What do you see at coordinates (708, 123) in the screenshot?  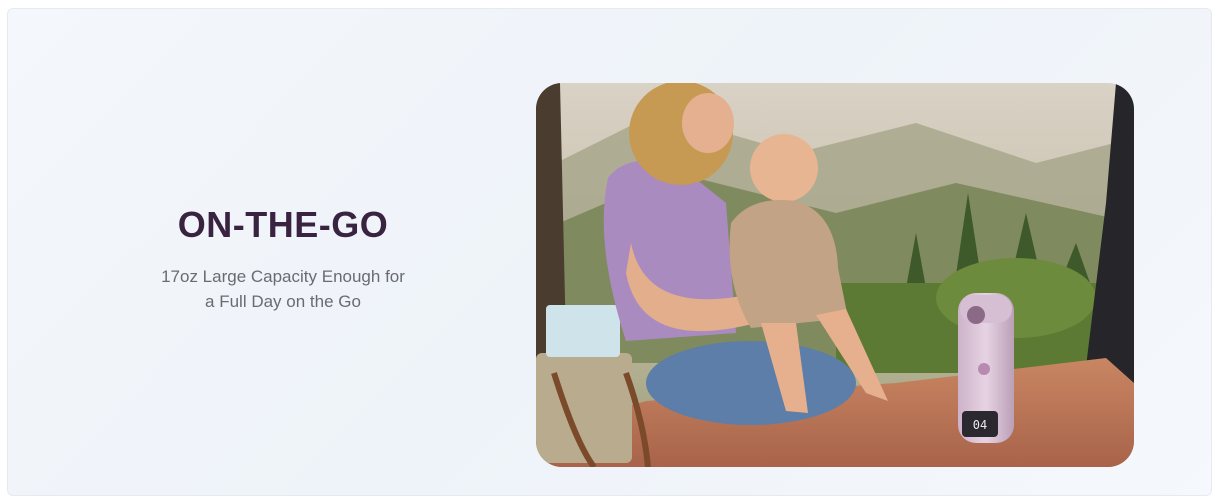 I see `mother-face` at bounding box center [708, 123].